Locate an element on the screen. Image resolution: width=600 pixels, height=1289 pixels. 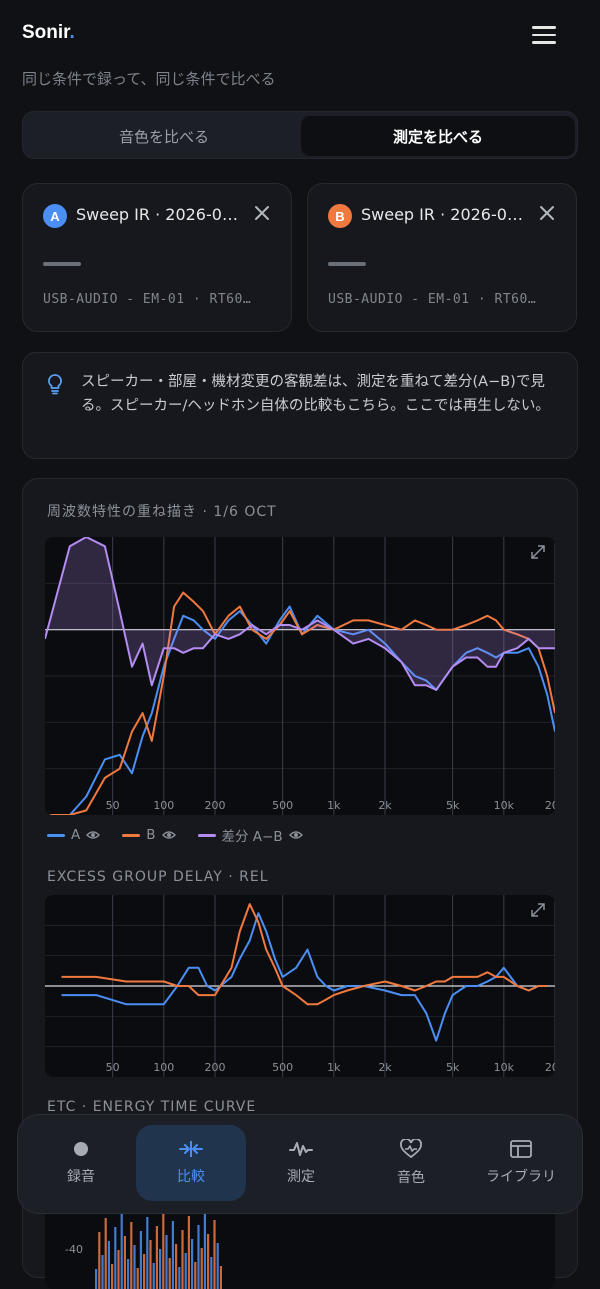
lightbulb-icon is located at coordinates (55, 386).